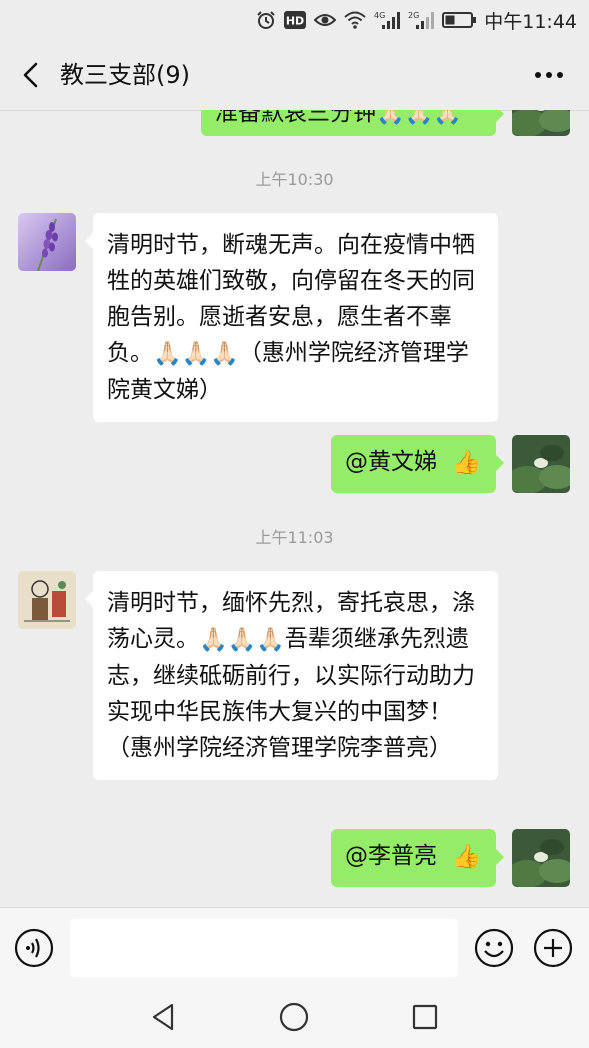 The image size is (589, 1048). I want to click on outgoing-message-bubble: @李普亮 👍, so click(417, 858).